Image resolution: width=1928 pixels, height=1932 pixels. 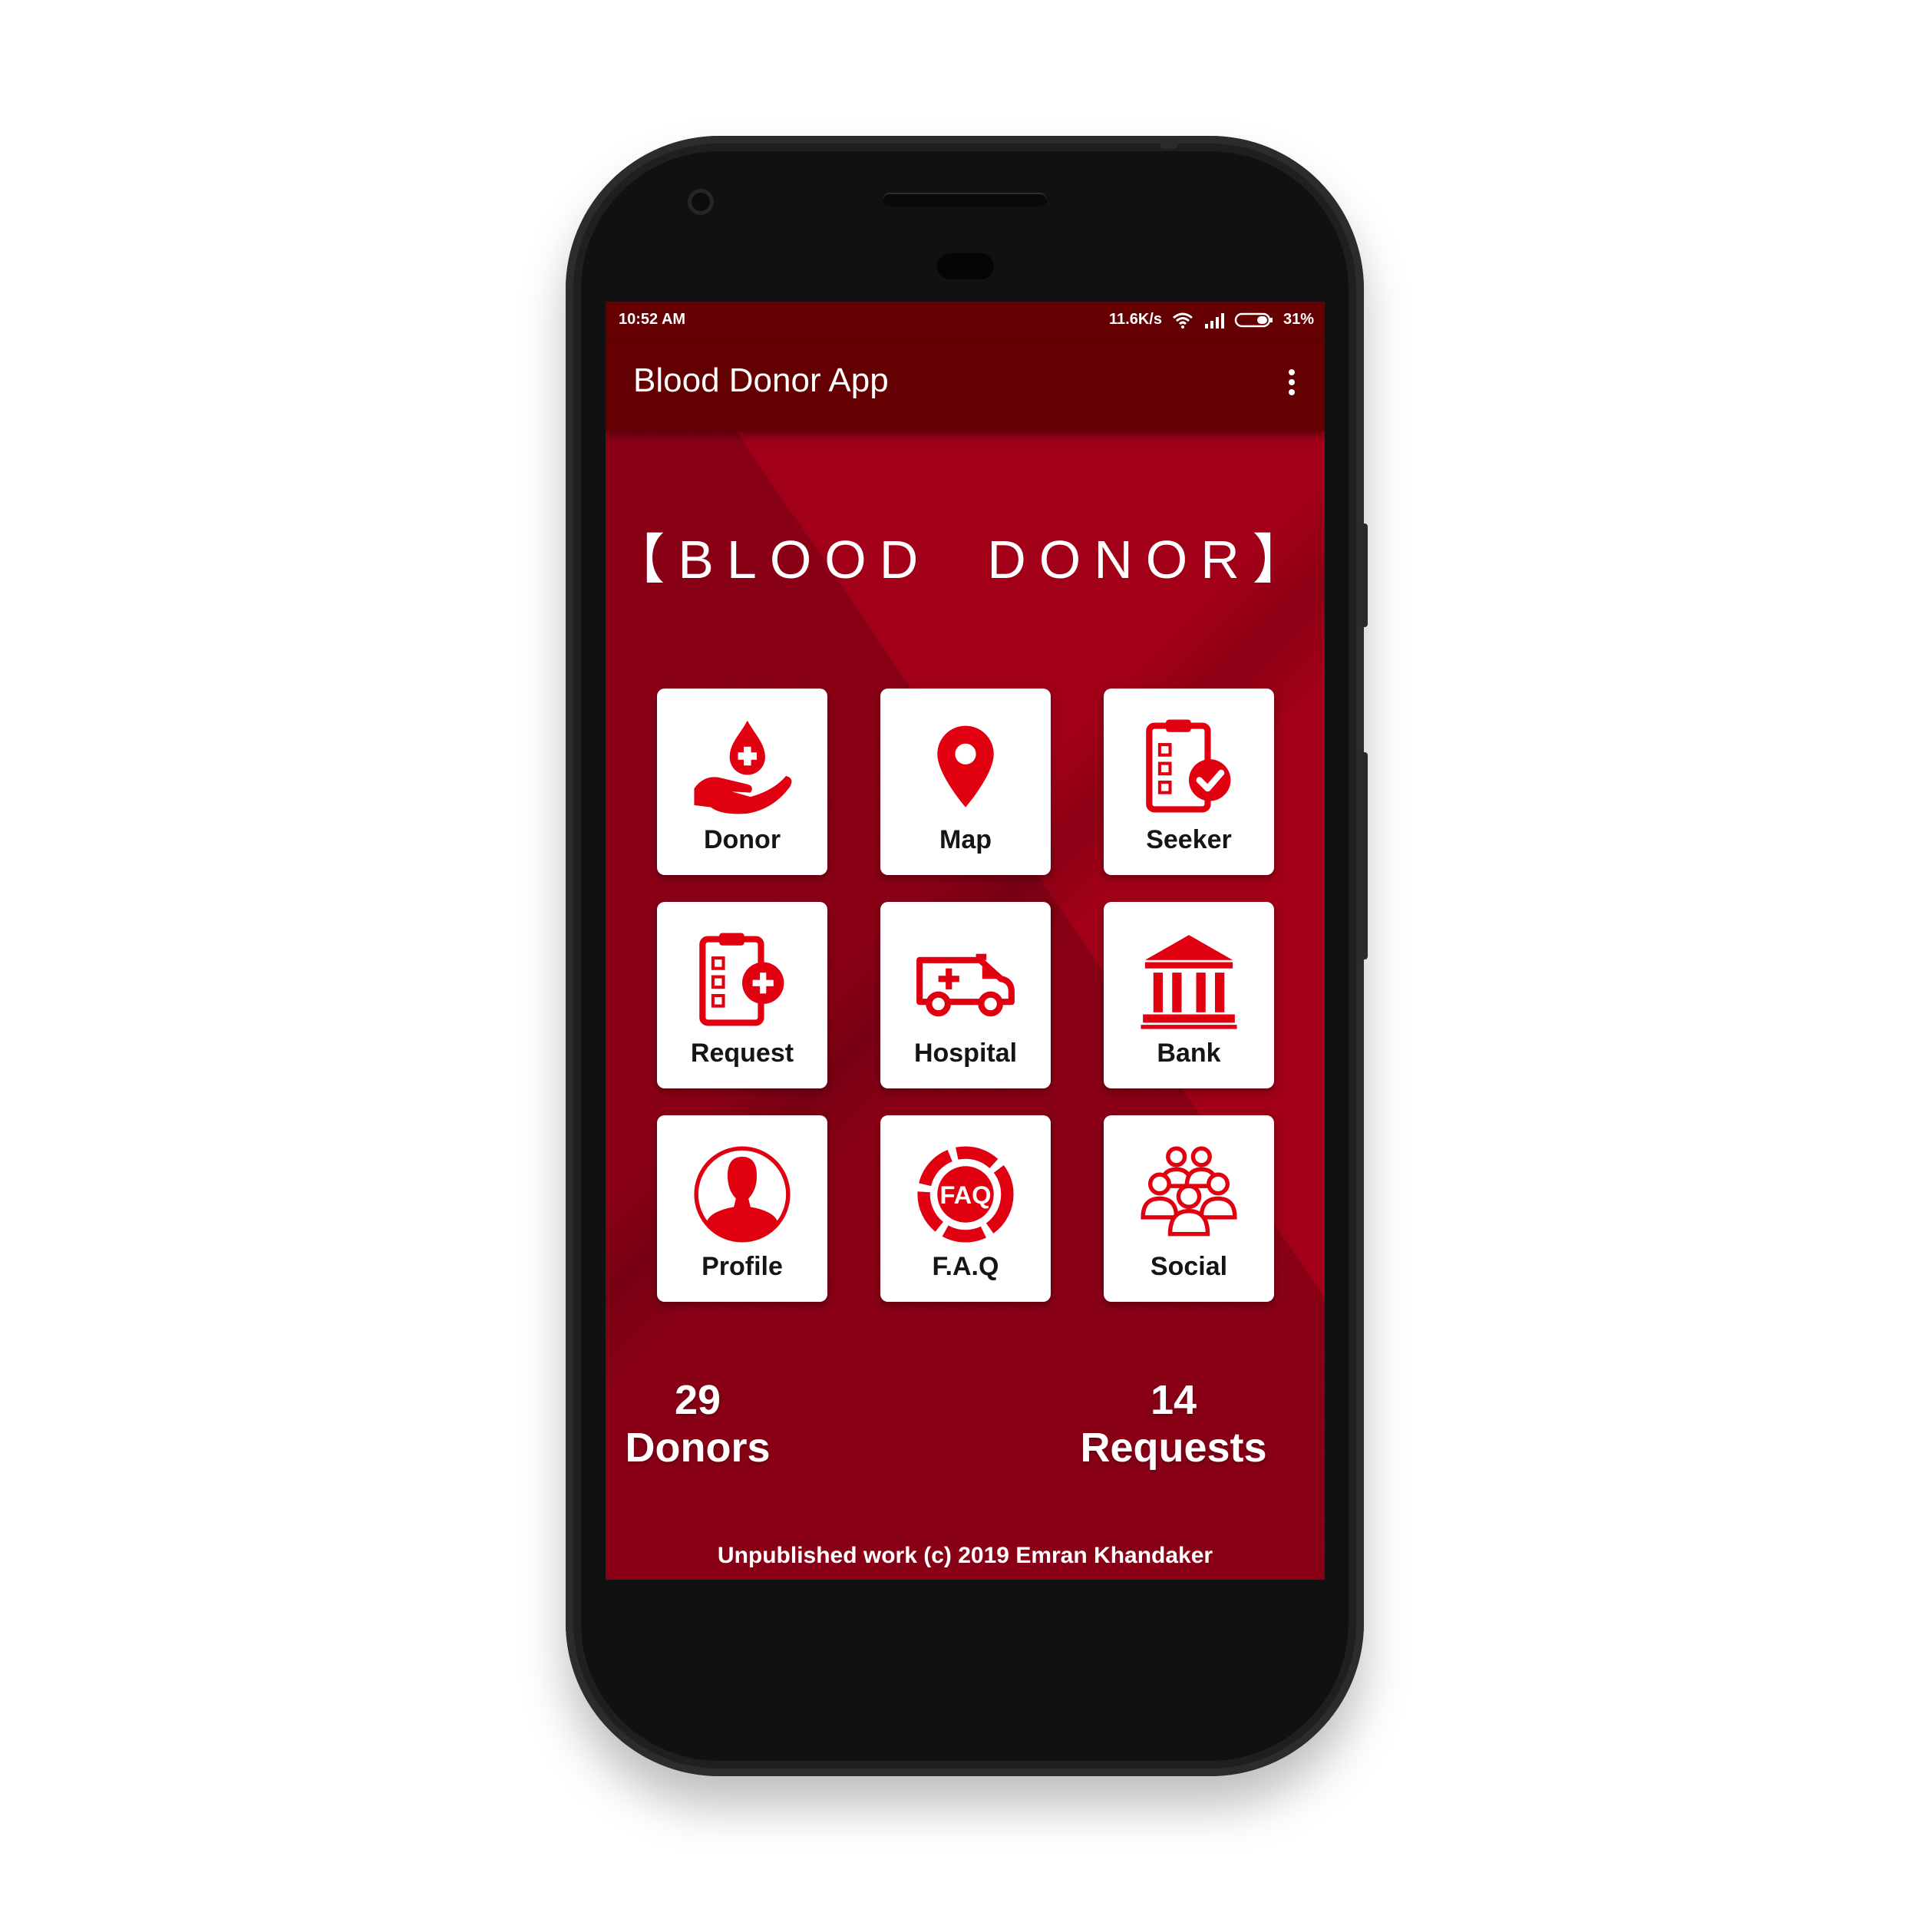 I want to click on overflow-menu-icon, so click(x=1291, y=385).